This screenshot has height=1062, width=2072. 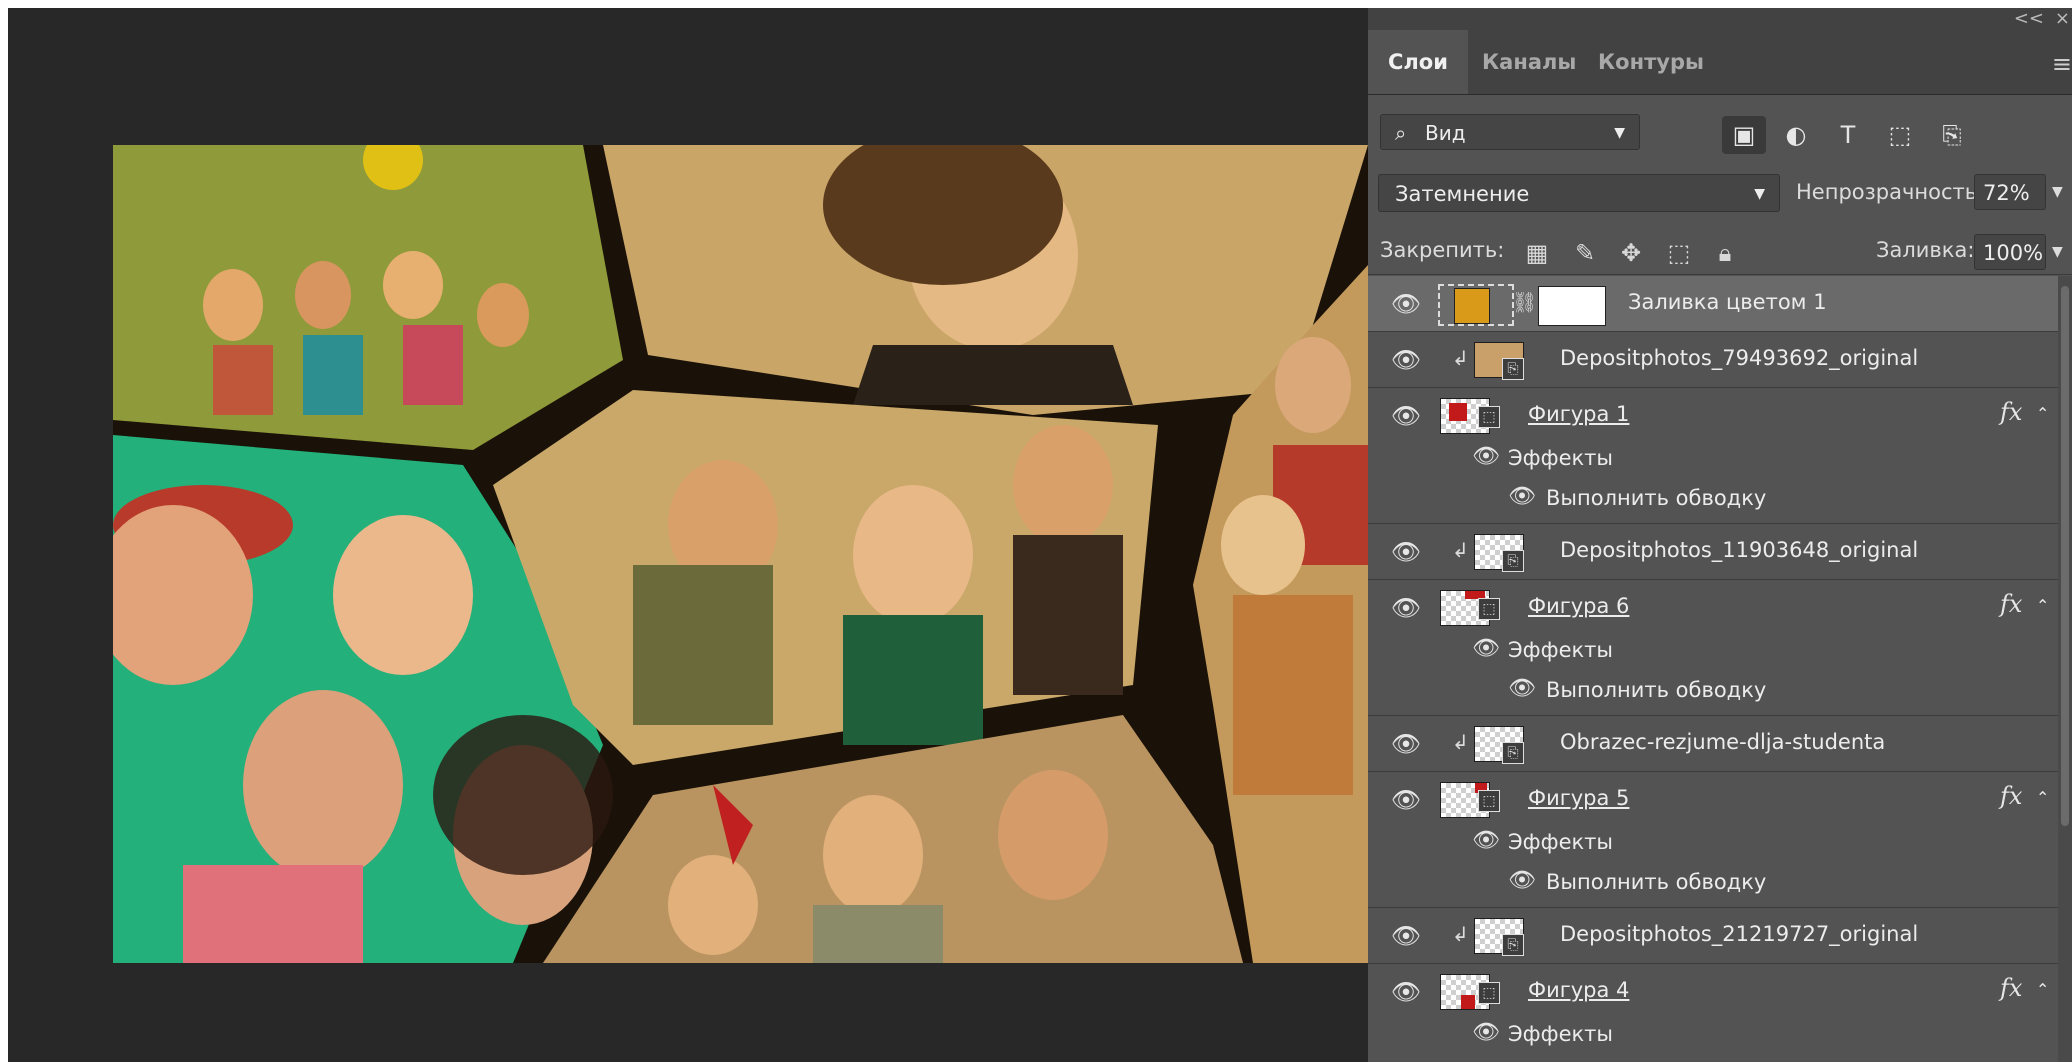 I want to click on layer-row: 👁︎ ↲ ⎘ Depositphotos_79493692_original, so click(x=1713, y=360).